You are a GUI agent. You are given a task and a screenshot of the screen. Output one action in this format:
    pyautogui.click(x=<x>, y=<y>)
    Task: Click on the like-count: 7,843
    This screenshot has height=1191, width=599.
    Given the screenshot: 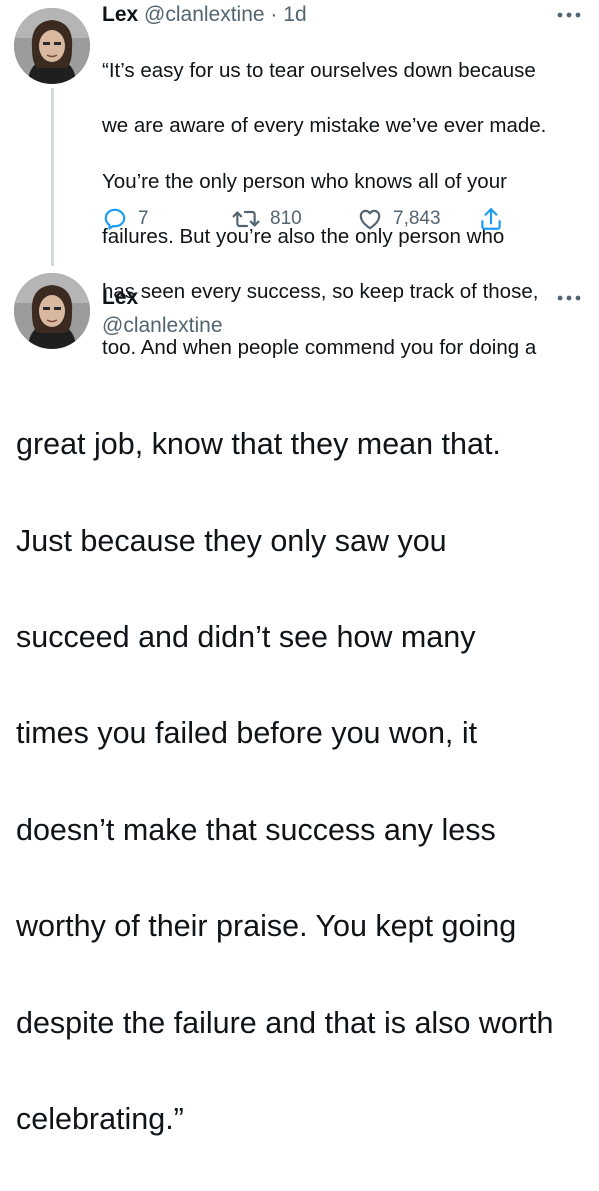 What is the action you would take?
    pyautogui.click(x=417, y=218)
    